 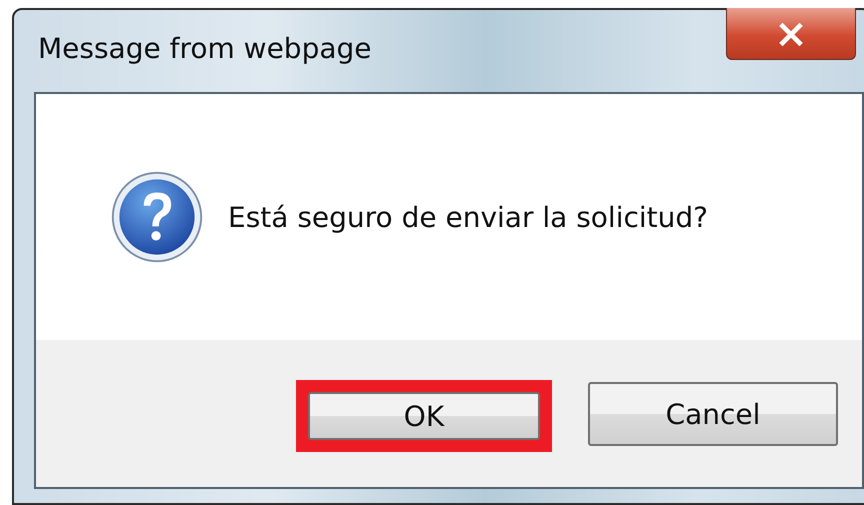 What do you see at coordinates (713, 414) in the screenshot?
I see `cancel-button: Cancel` at bounding box center [713, 414].